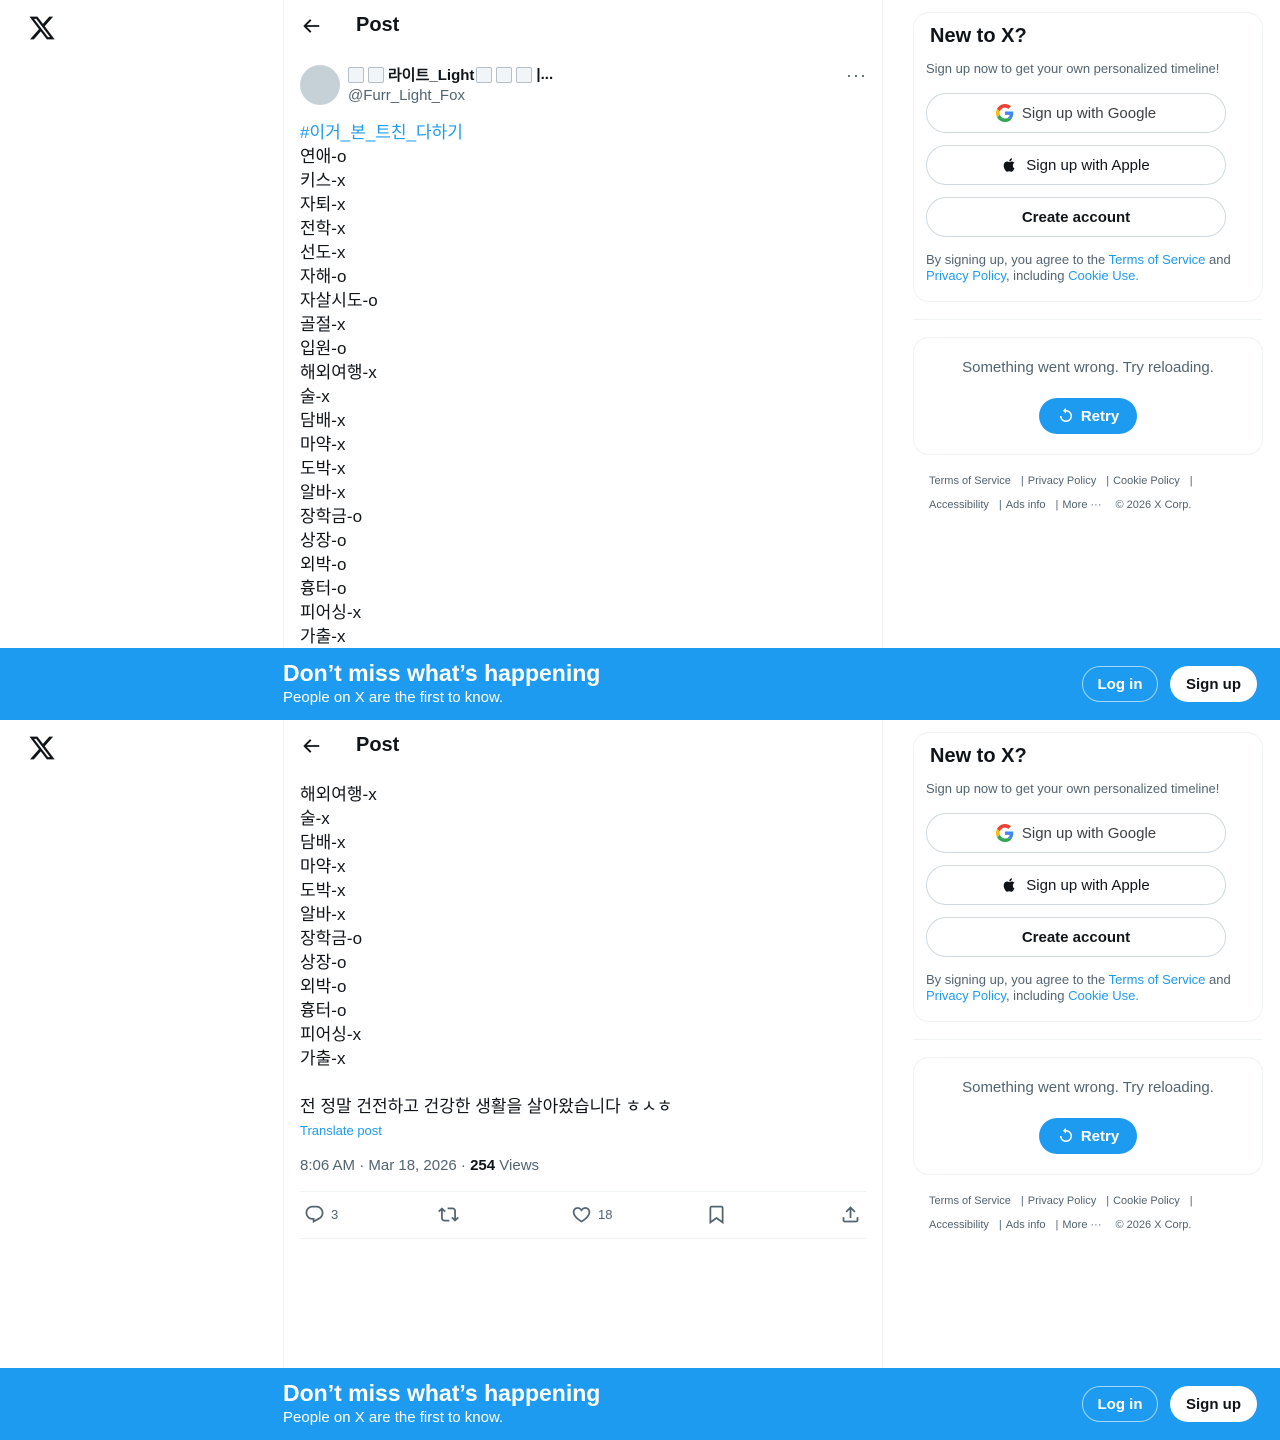 Image resolution: width=1280 pixels, height=1440 pixels. I want to click on post-line: 상장-o, so click(323, 540).